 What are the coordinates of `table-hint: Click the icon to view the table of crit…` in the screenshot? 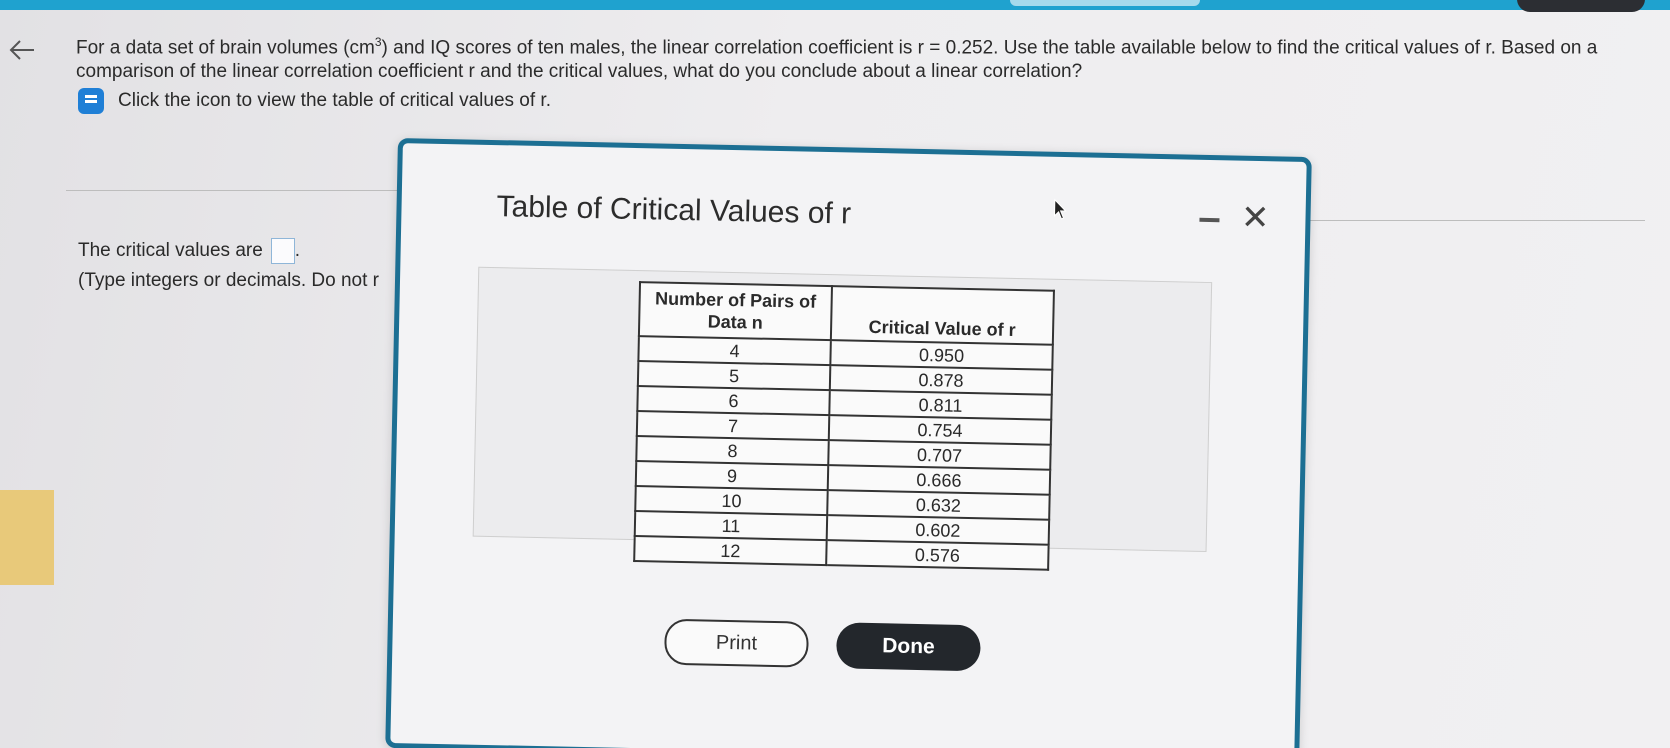 It's located at (314, 101).